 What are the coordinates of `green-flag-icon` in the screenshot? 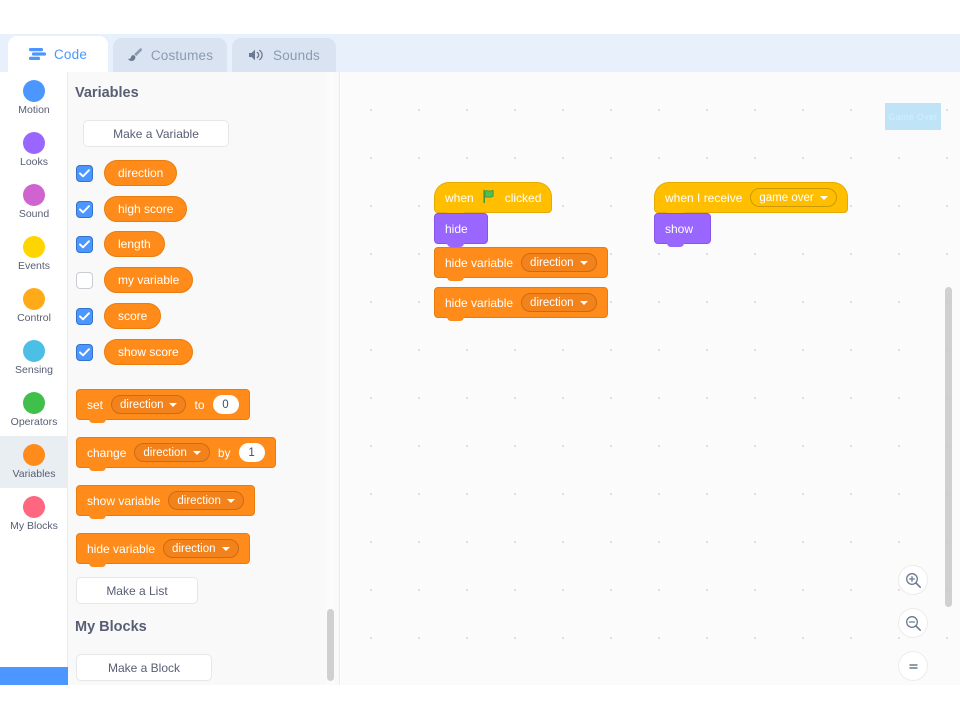 It's located at (489, 198).